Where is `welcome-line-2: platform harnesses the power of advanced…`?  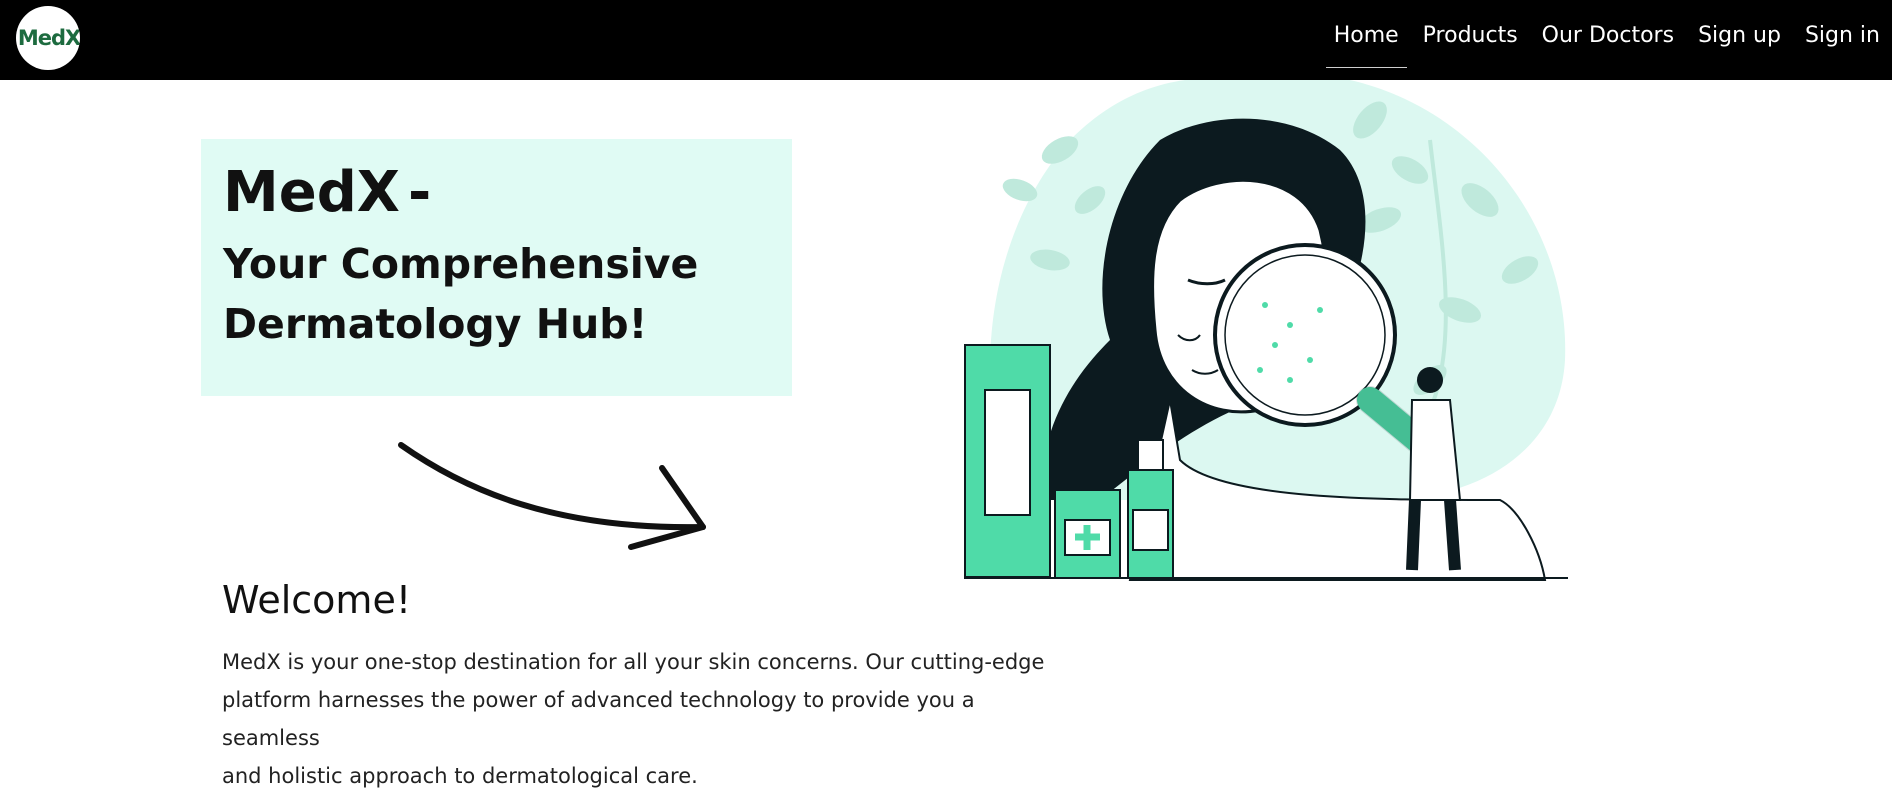 welcome-line-2: platform harnesses the power of advanced… is located at coordinates (598, 719).